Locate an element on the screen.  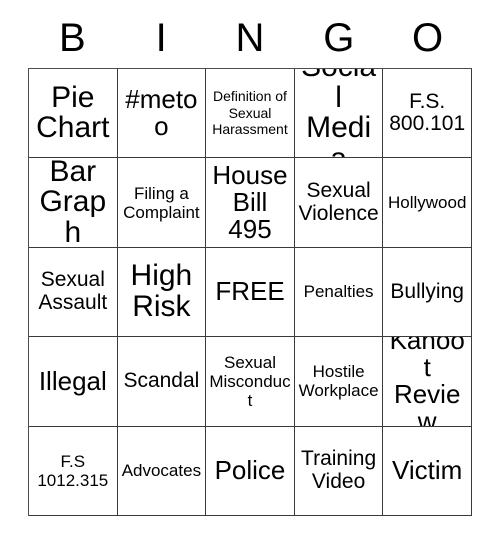
bingo-cell-label: Scandal is located at coordinates (161, 381).